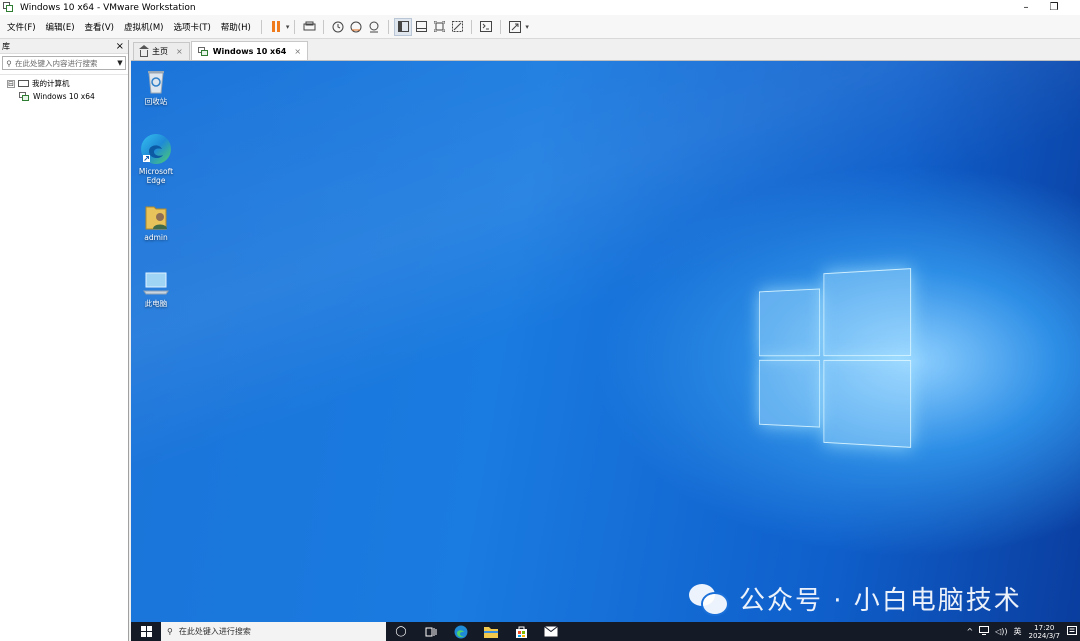  I want to click on task-view-icon, so click(431, 631).